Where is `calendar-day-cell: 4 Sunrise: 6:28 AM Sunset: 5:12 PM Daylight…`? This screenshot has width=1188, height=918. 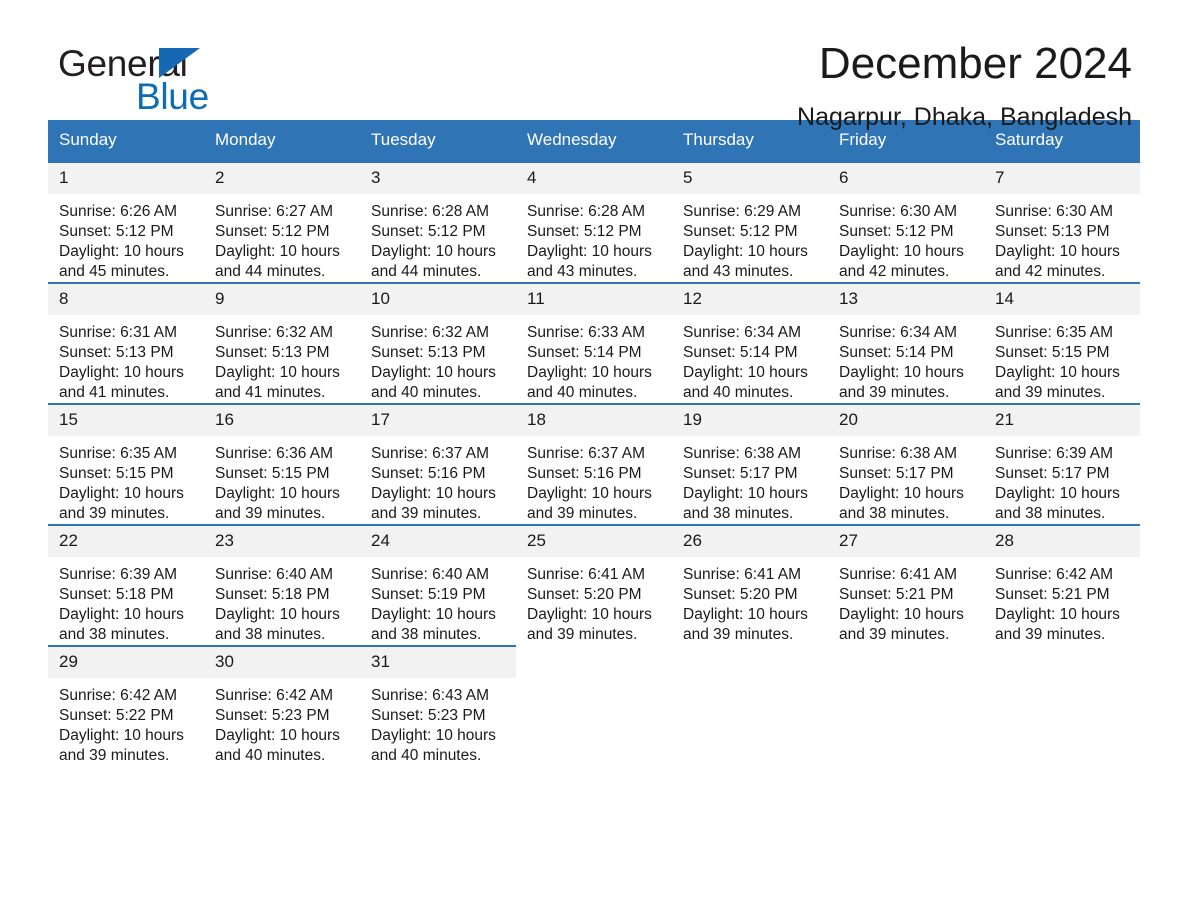 calendar-day-cell: 4 Sunrise: 6:28 AM Sunset: 5:12 PM Daylight… is located at coordinates (594, 222).